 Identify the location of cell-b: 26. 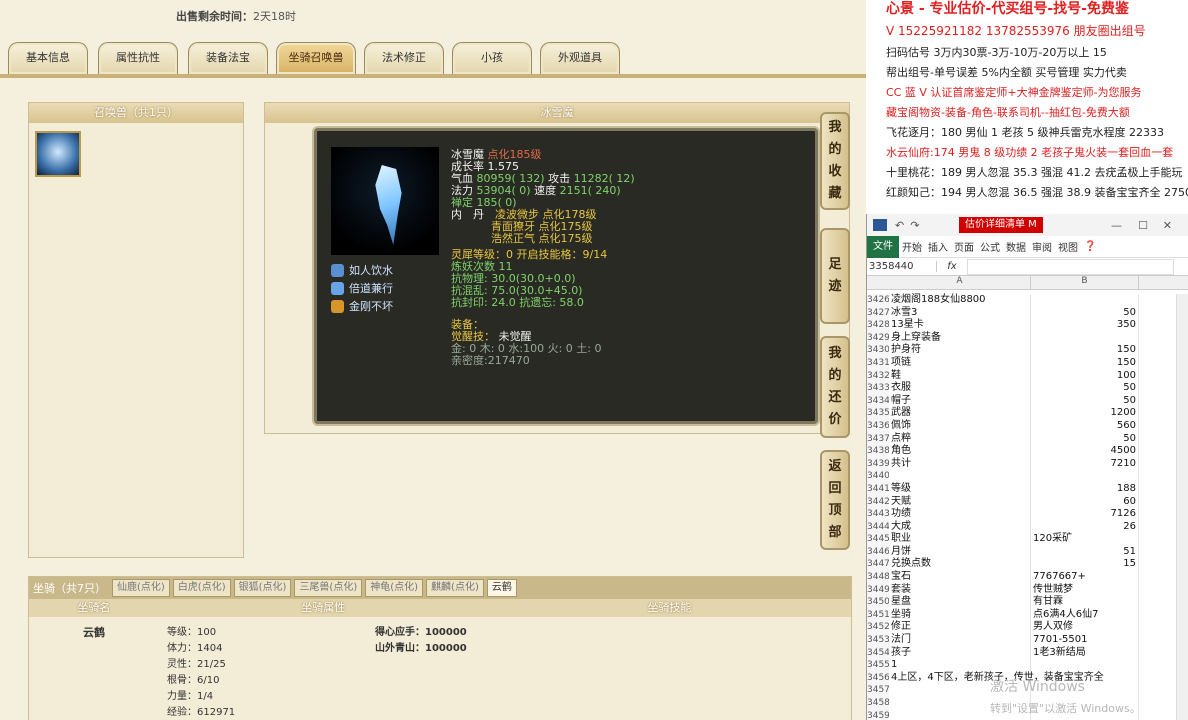
(1085, 527).